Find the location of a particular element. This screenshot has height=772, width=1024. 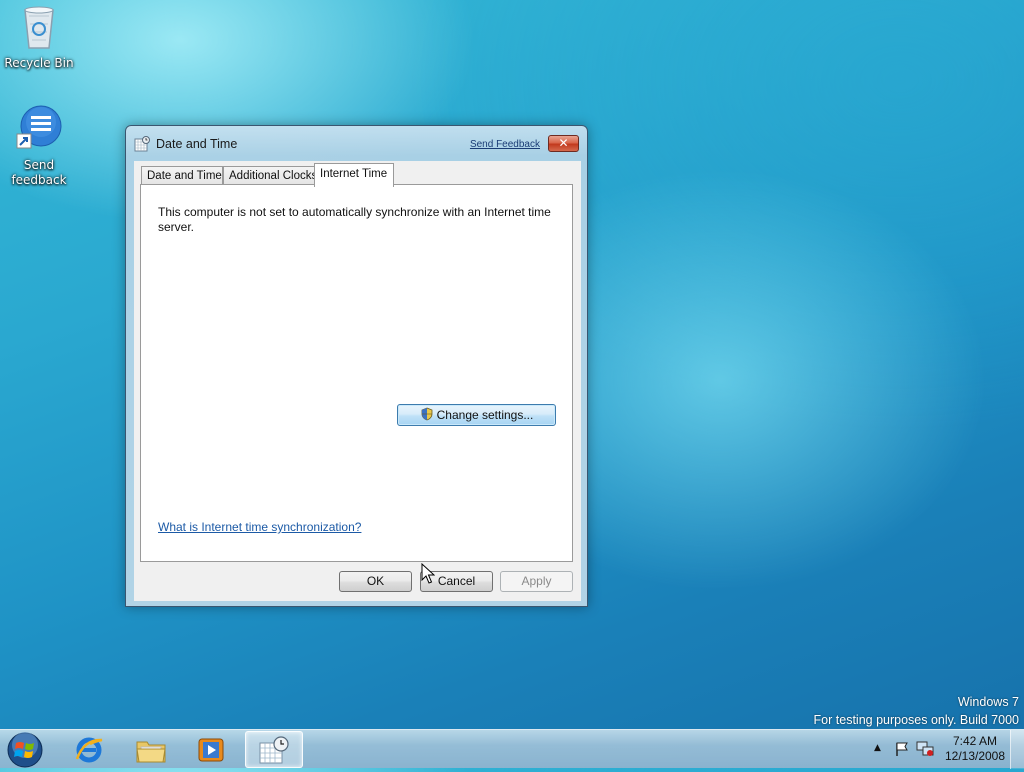

uac-shield-icon is located at coordinates (427, 415).